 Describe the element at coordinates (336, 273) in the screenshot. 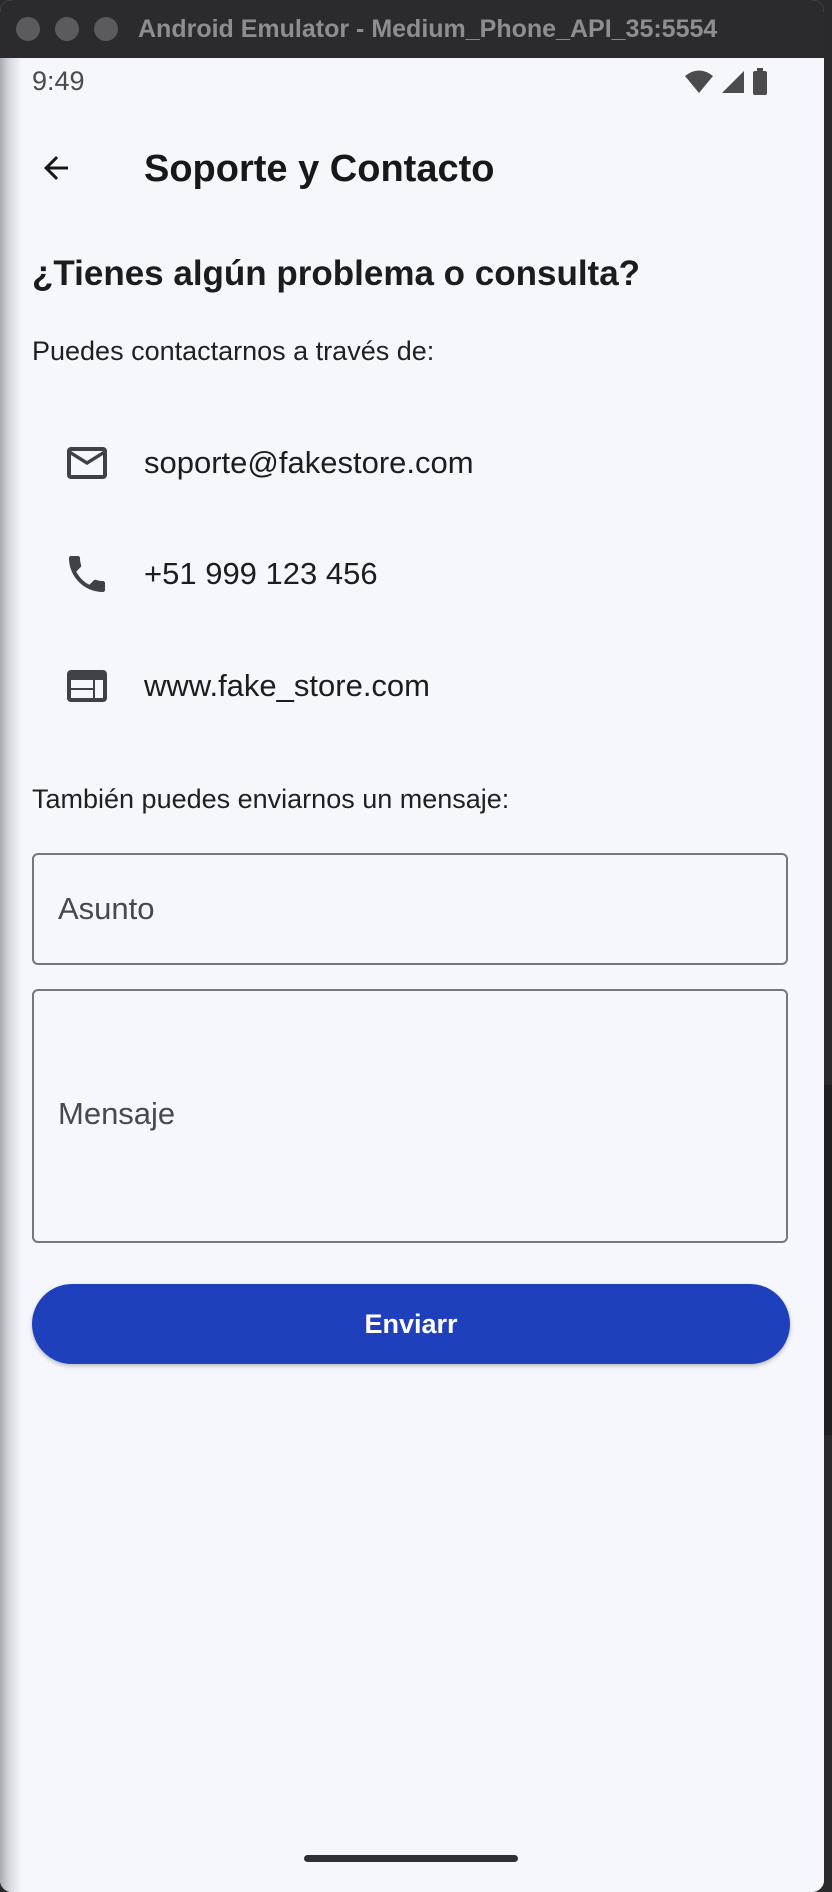

I see `section-heading: ¿Tienes algún problema o consulta?` at that location.